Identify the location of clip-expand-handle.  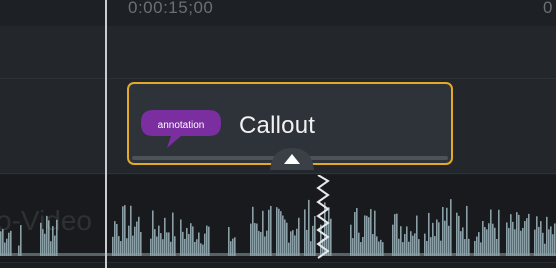
(292, 158).